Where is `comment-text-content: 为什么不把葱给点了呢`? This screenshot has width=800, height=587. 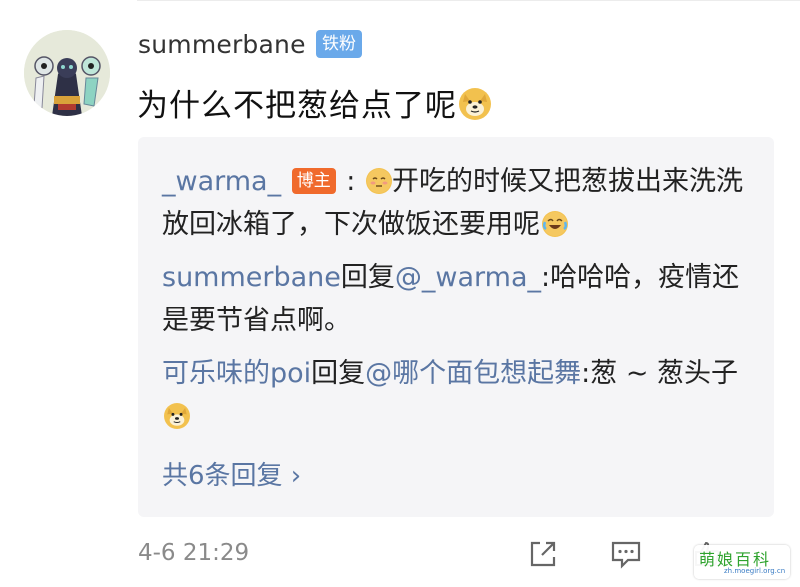 comment-text-content: 为什么不把葱给点了呢 is located at coordinates (297, 106).